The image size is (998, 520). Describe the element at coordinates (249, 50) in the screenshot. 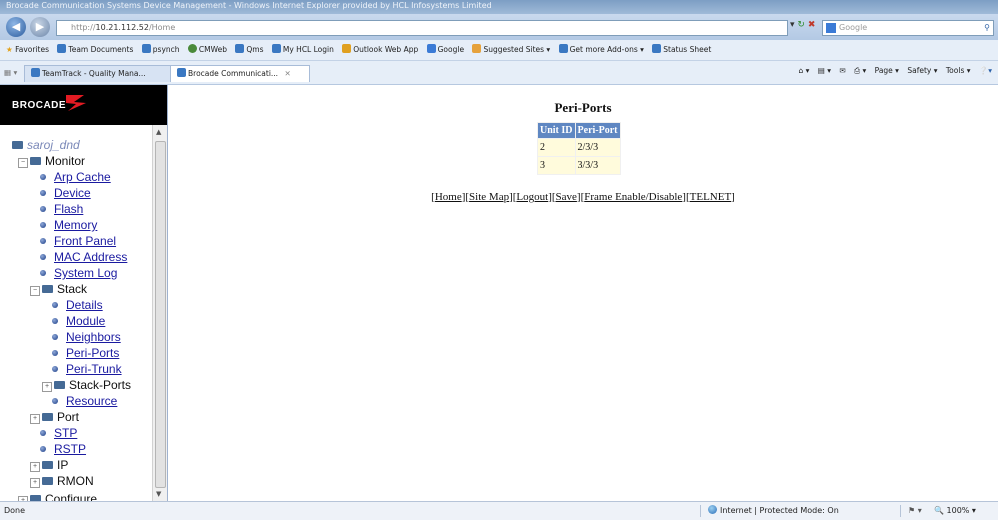

I see `favorite-qms: Qms` at that location.